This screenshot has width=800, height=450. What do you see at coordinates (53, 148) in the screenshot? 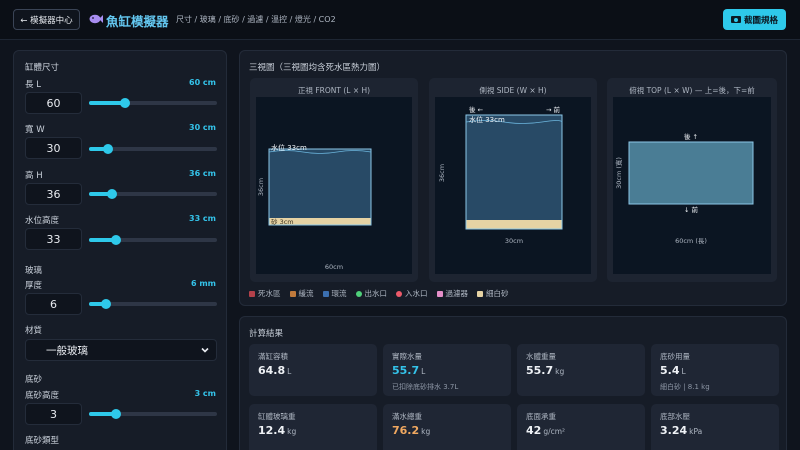
I see `width-input: 30` at bounding box center [53, 148].